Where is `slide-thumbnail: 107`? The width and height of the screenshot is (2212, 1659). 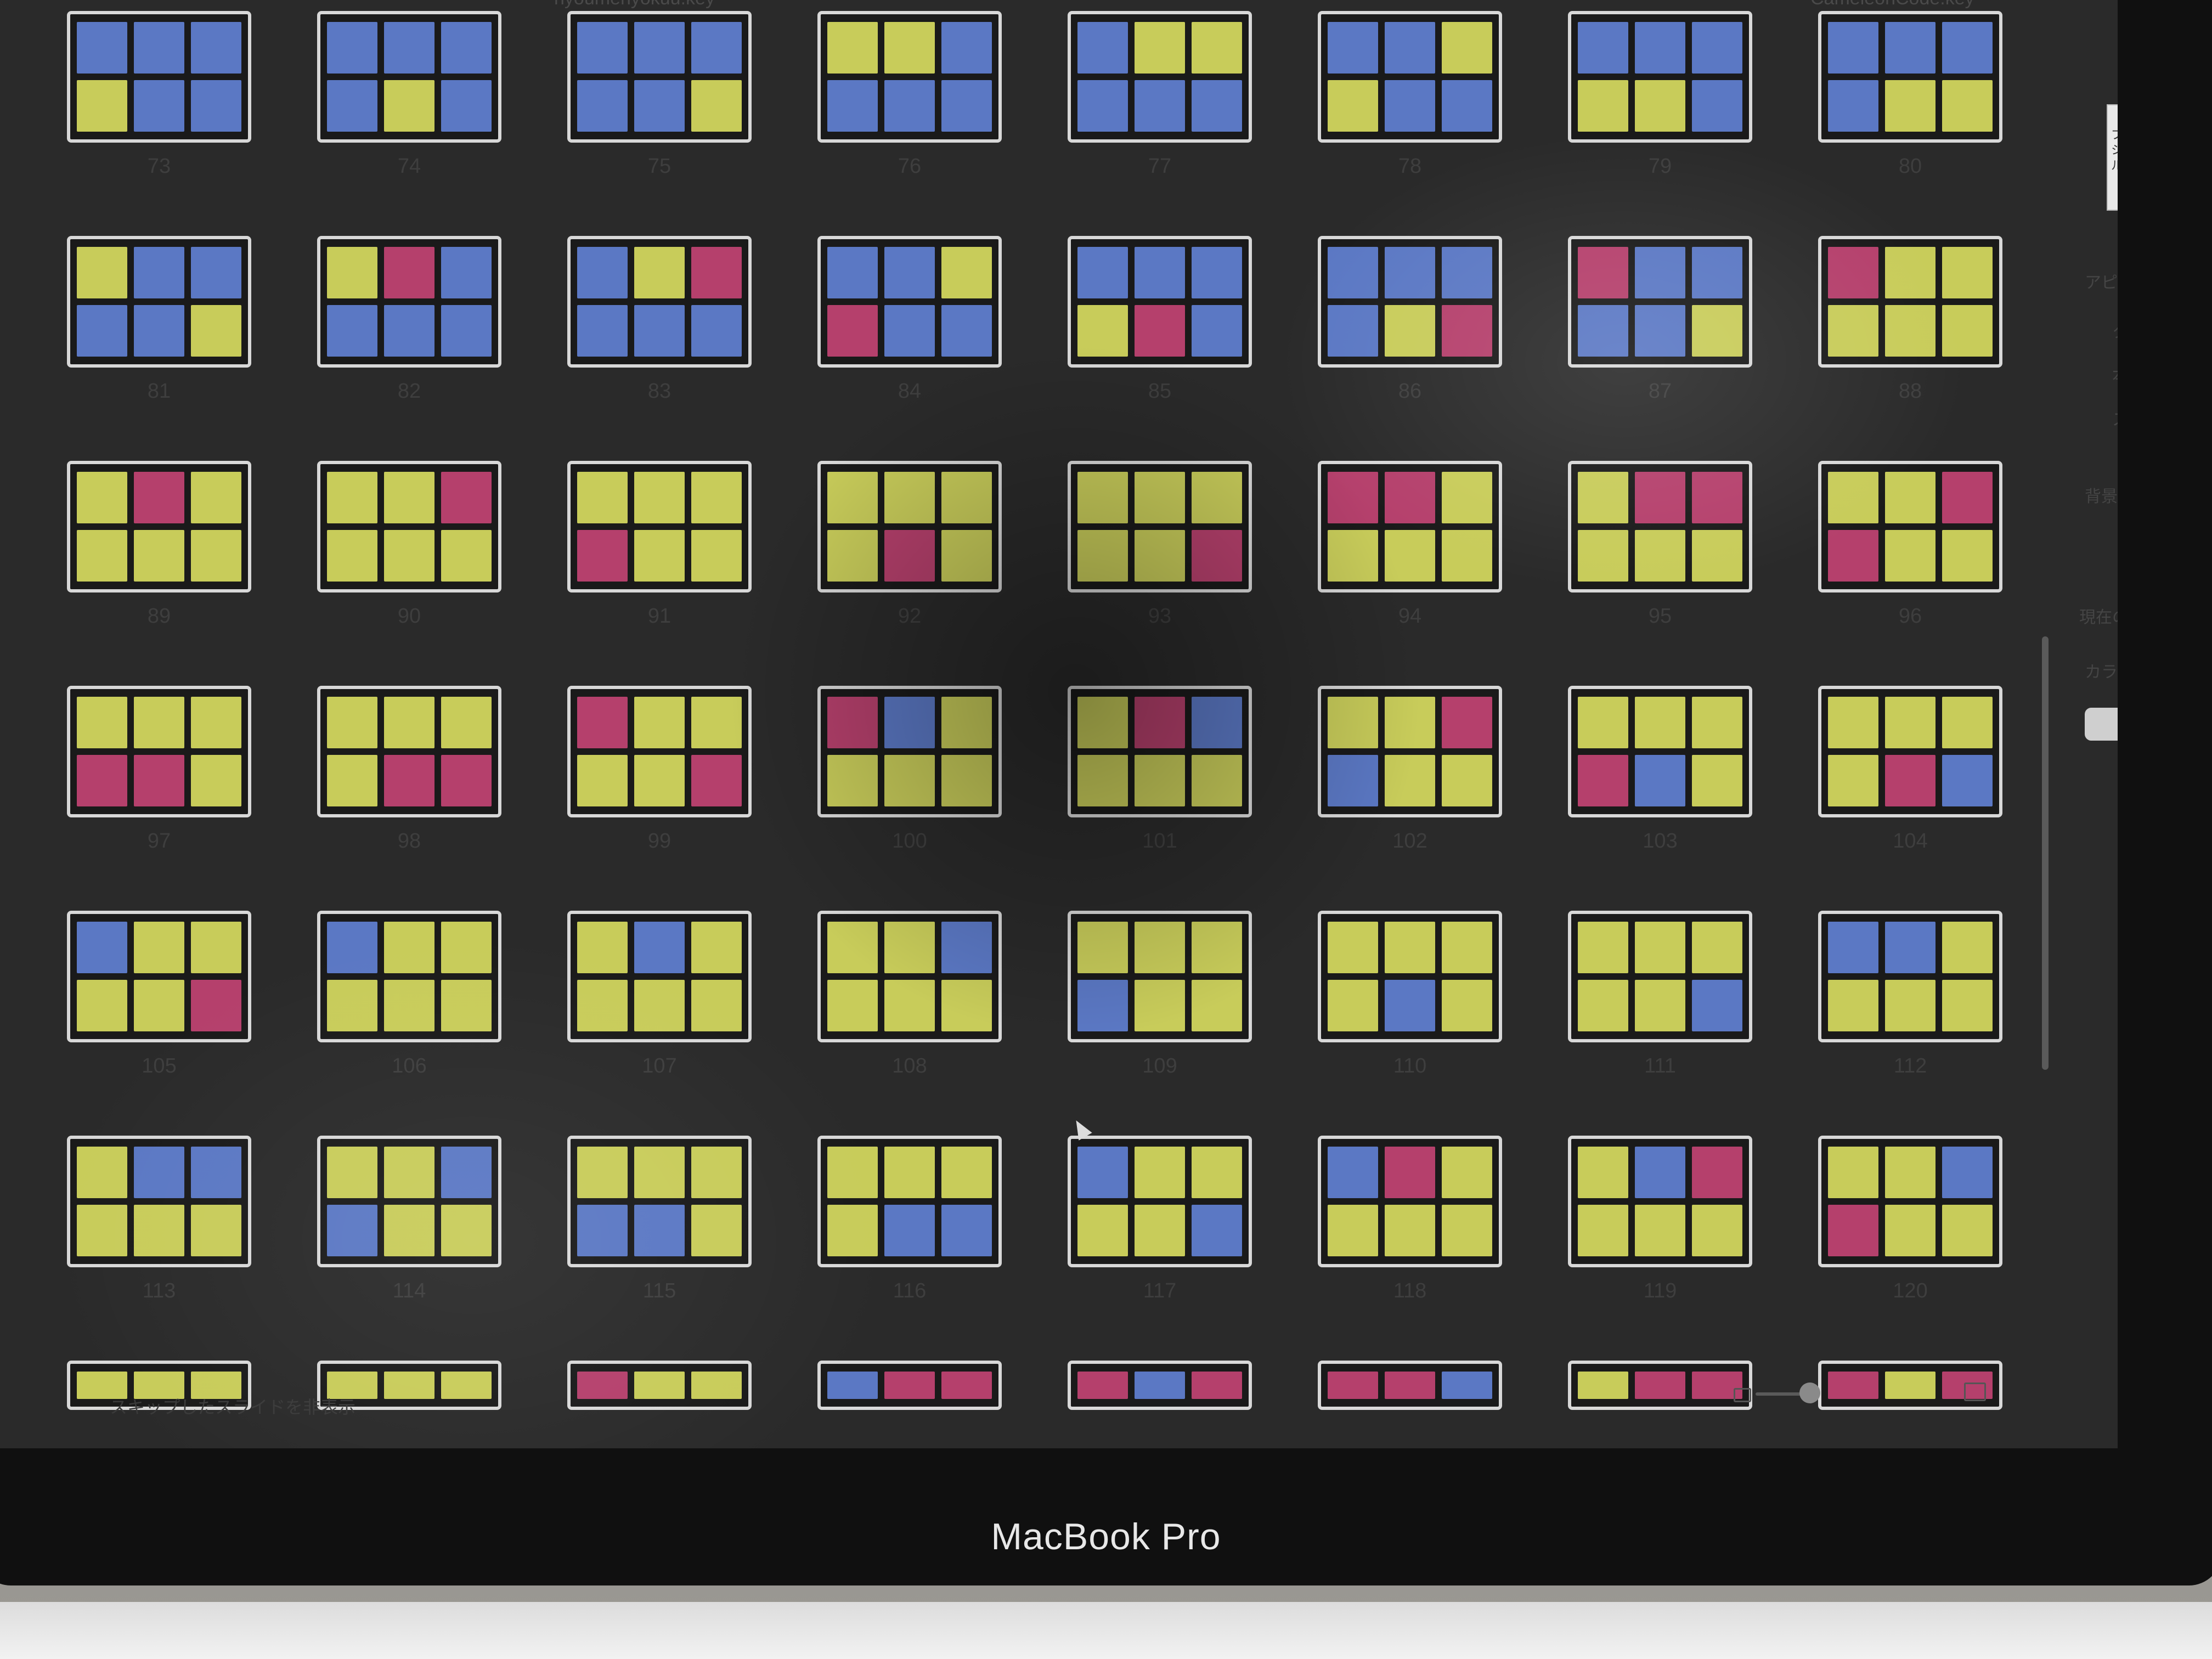
slide-thumbnail: 107 is located at coordinates (660, 995).